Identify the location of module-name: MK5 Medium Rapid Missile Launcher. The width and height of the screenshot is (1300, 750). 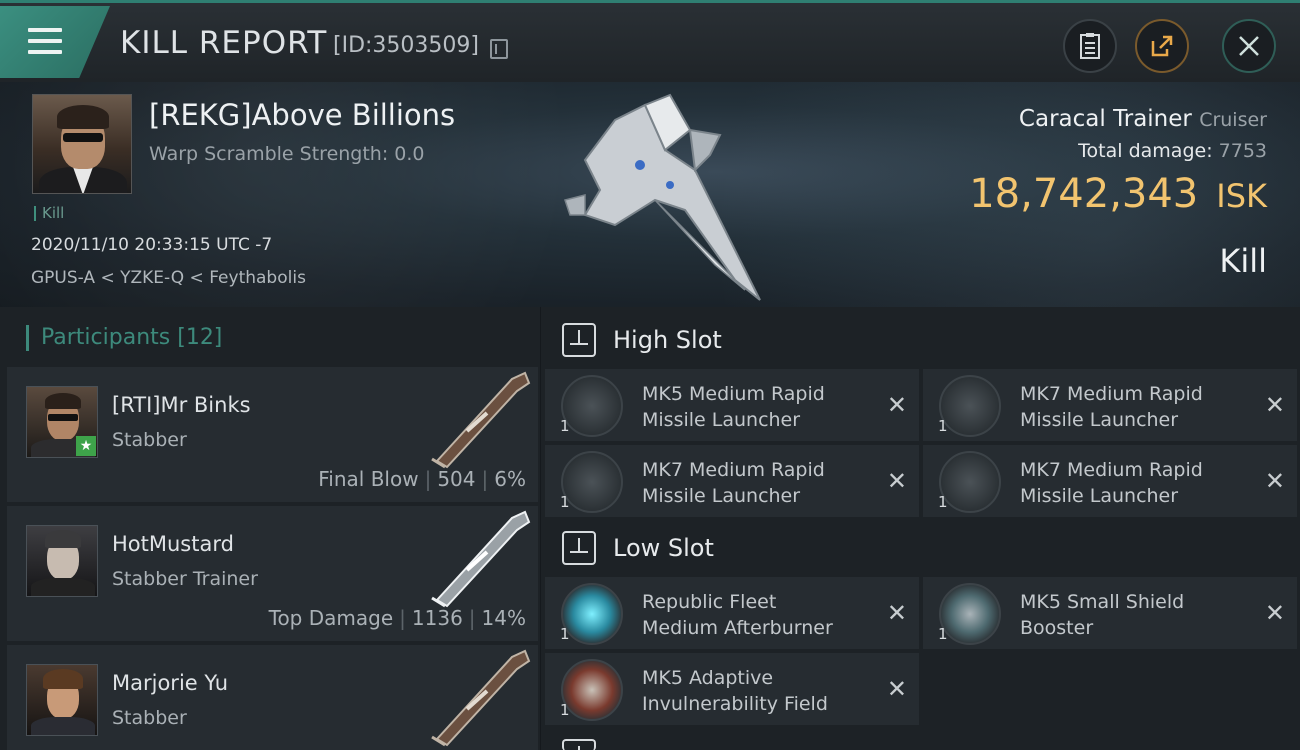
(762, 407).